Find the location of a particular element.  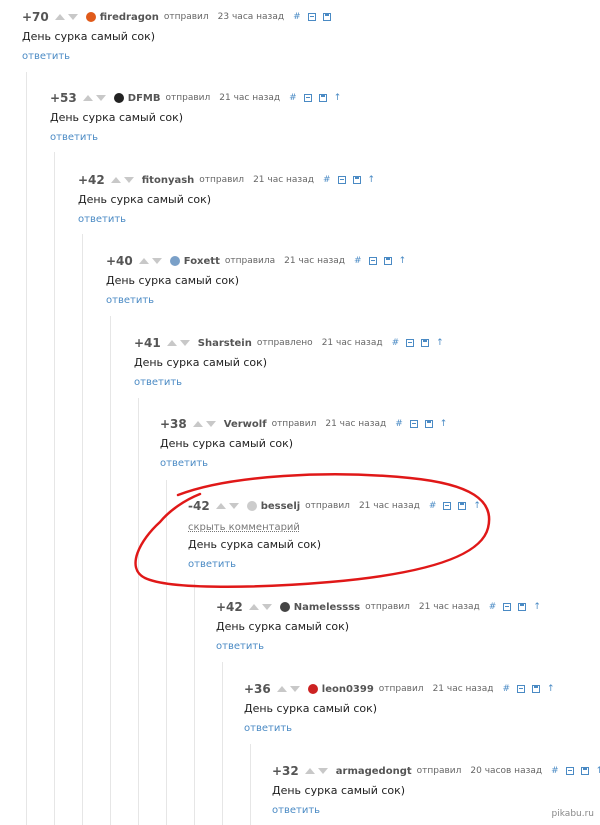

watermark: pikabu.ru is located at coordinates (572, 814).